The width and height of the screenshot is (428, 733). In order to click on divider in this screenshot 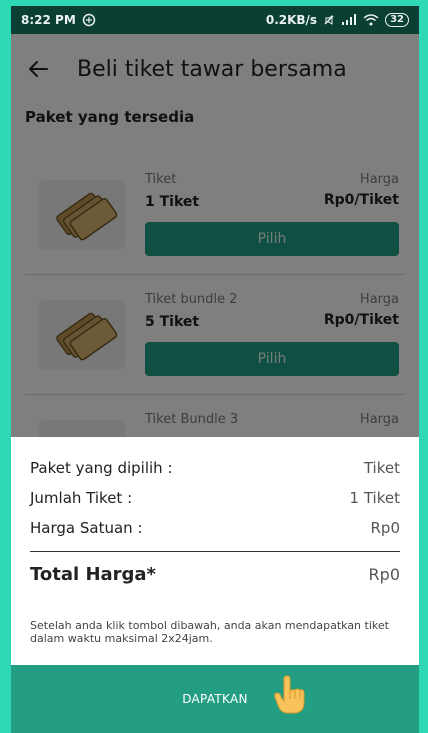, I will do `click(215, 551)`.